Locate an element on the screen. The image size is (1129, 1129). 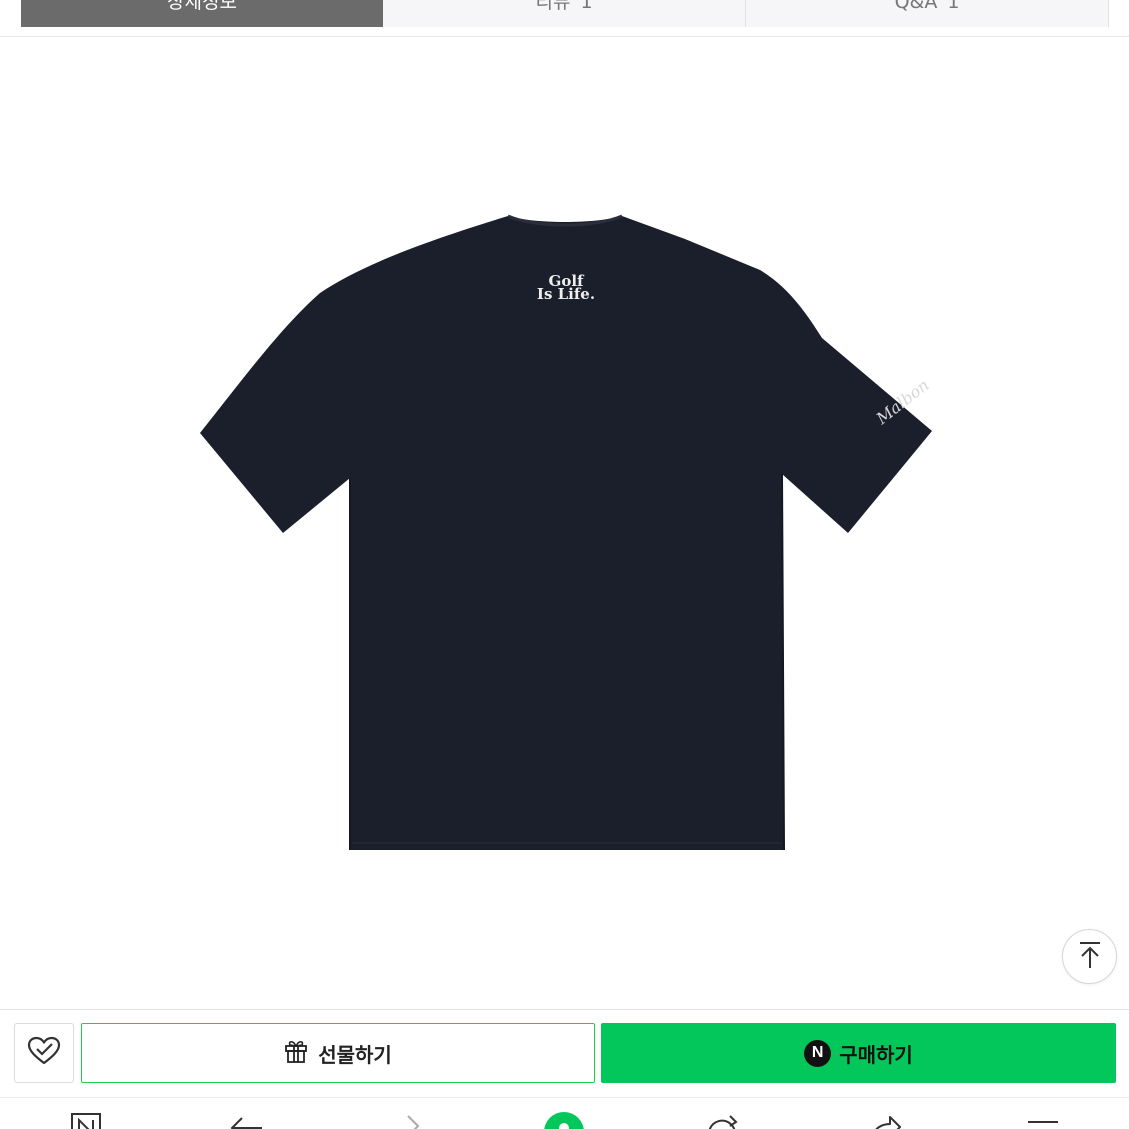
tab-details-label: 상세정보 is located at coordinates (202, 6).